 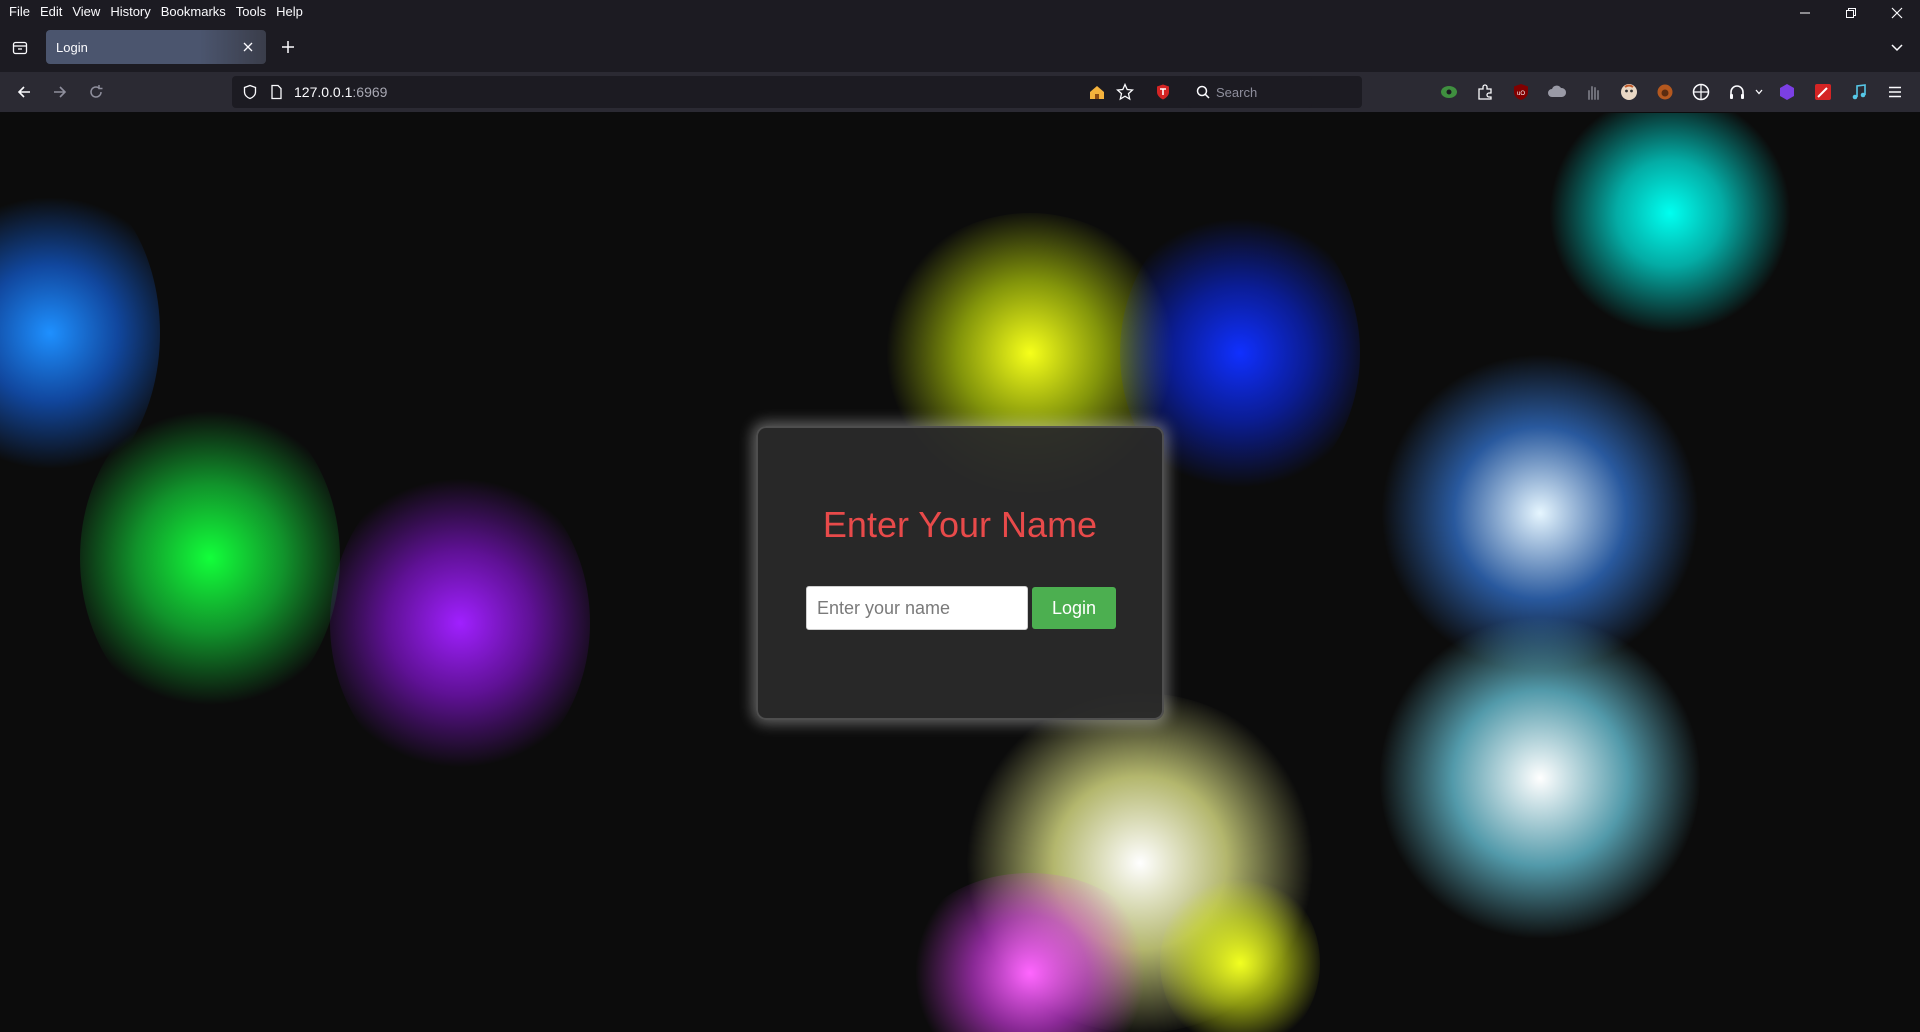 I want to click on login-button: Login, so click(x=1074, y=608).